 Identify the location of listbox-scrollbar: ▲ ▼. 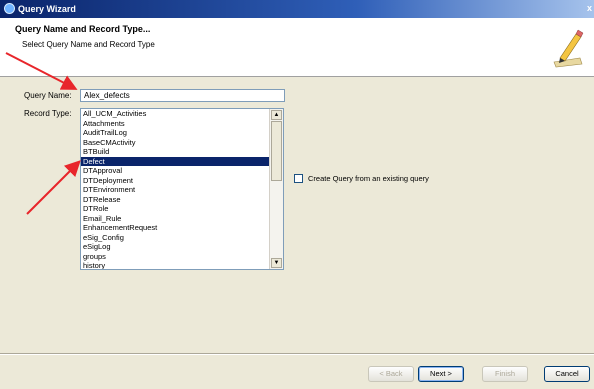
(276, 189).